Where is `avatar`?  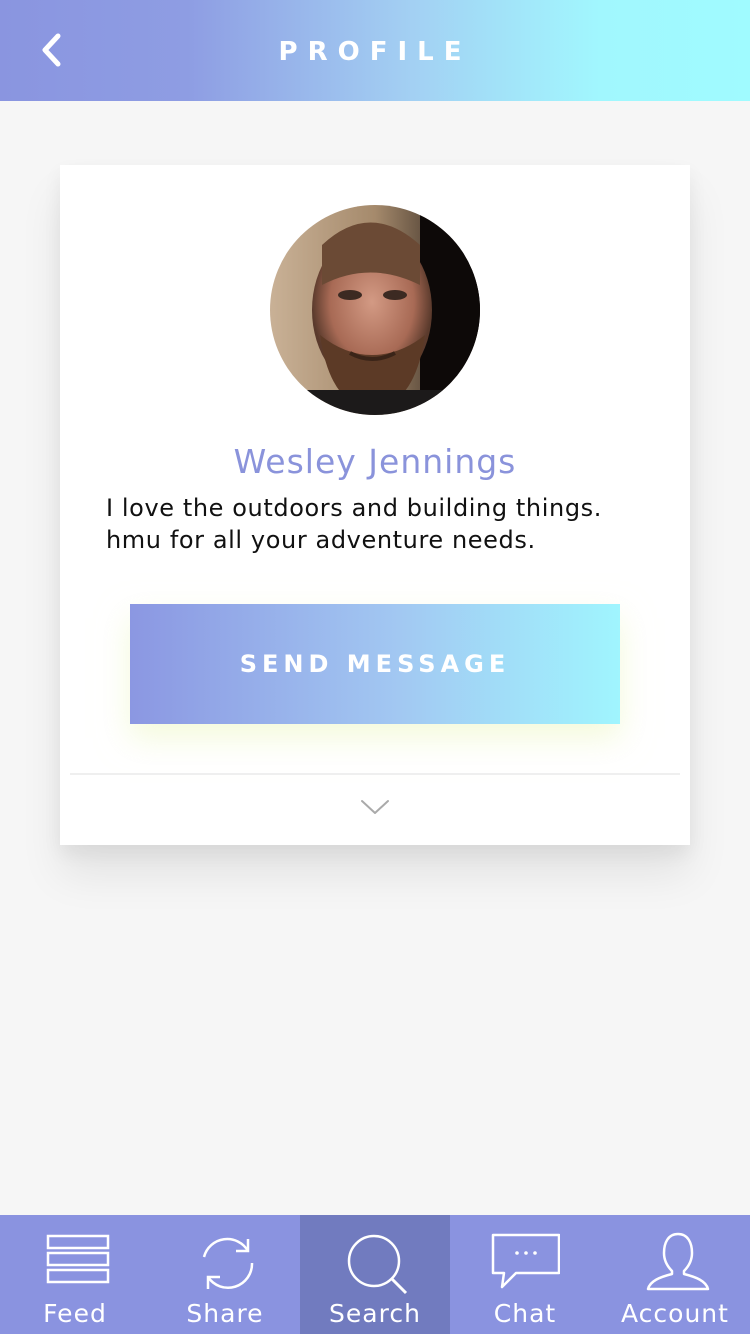 avatar is located at coordinates (375, 310).